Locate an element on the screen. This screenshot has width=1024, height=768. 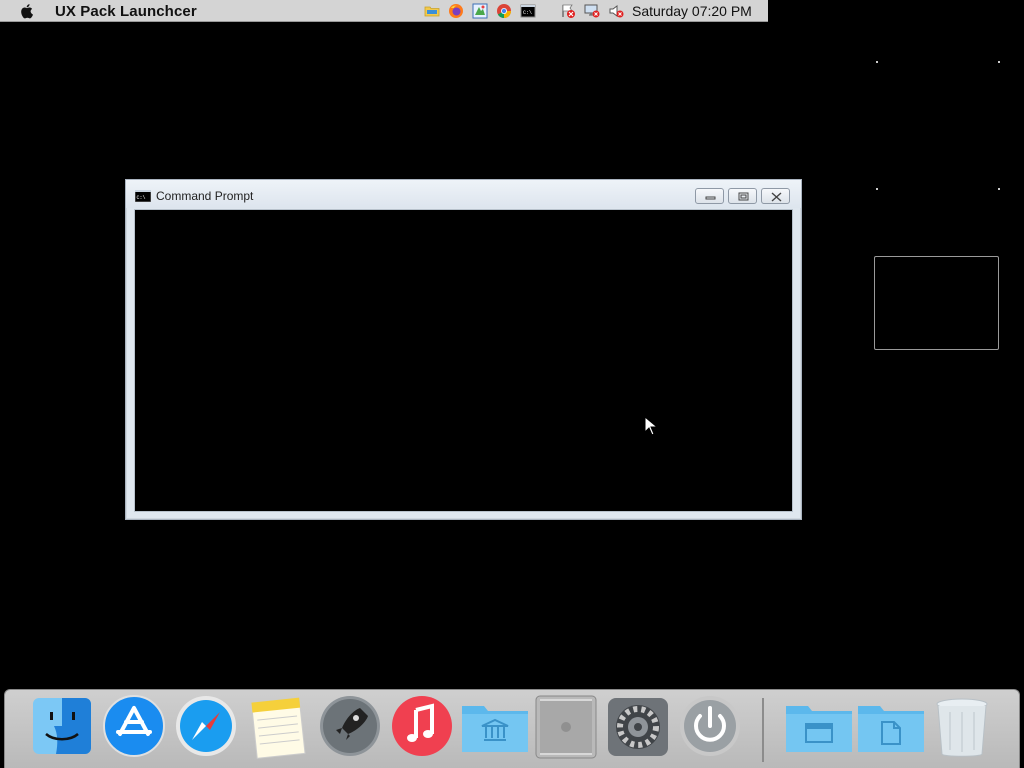
system-preferences-icon is located at coordinates (638, 727).